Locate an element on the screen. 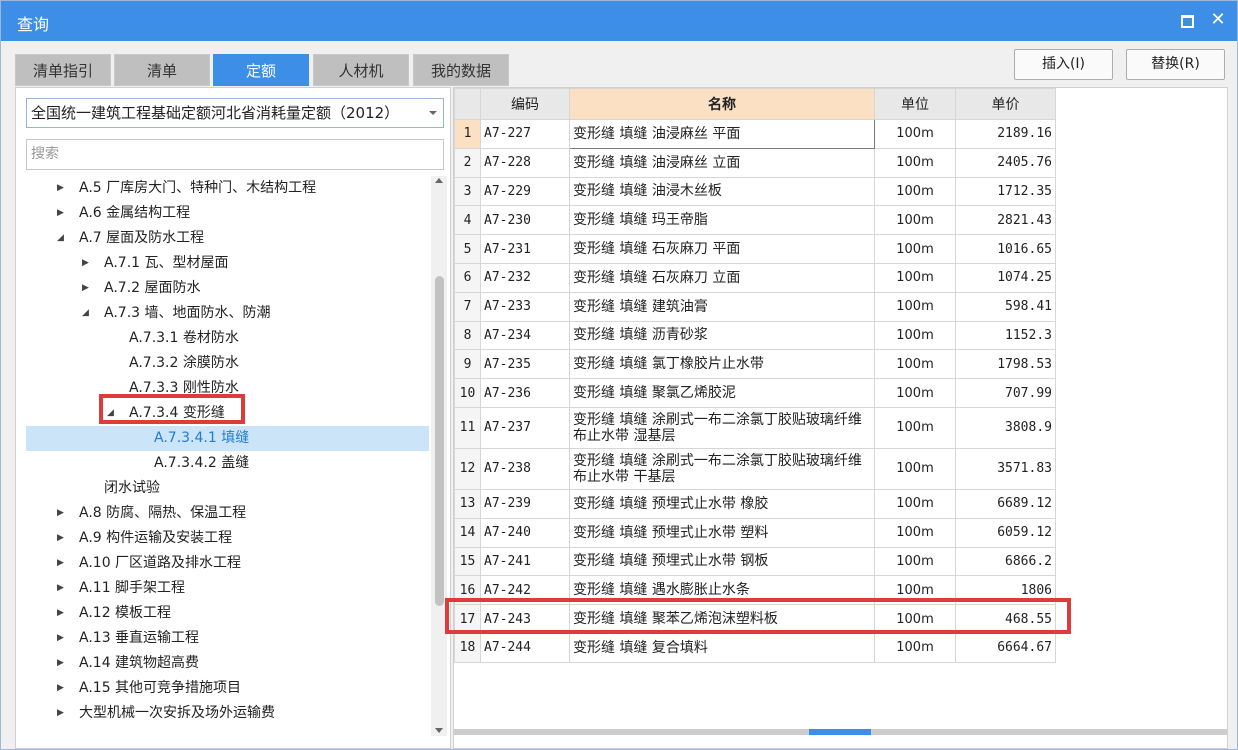  tree-node: ▶ 大型机械一次安拆及场外运输费 is located at coordinates (227, 713).